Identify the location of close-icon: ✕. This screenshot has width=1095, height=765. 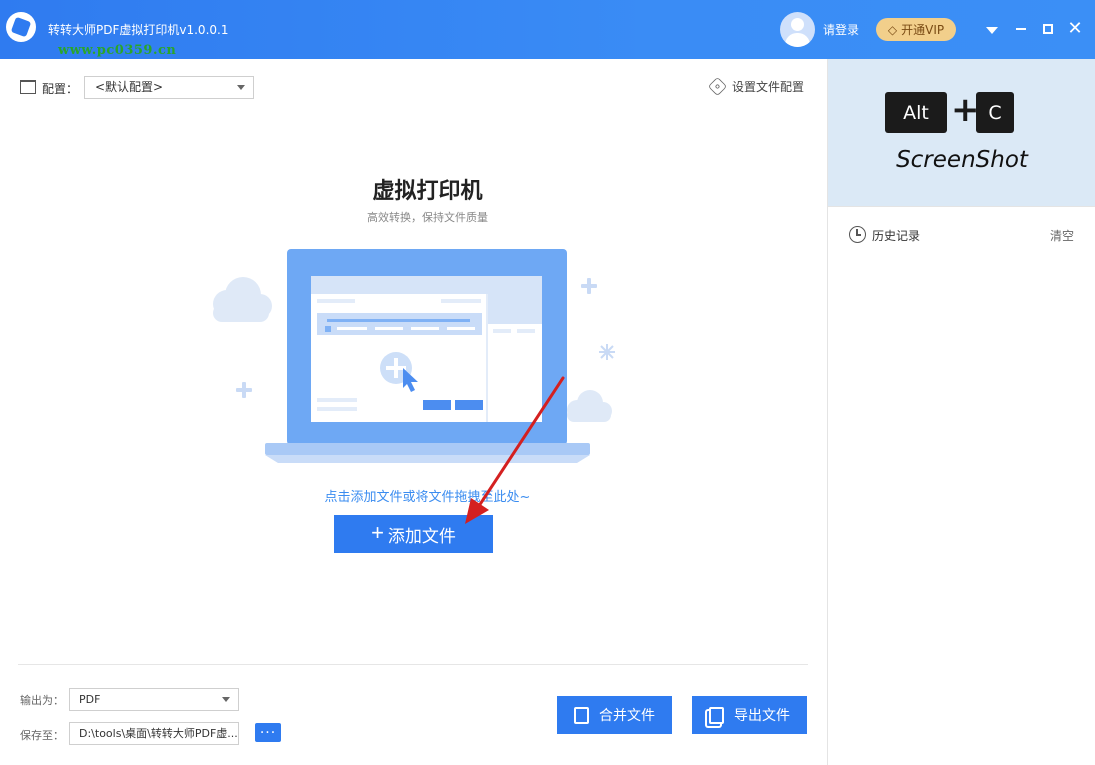
(1075, 28).